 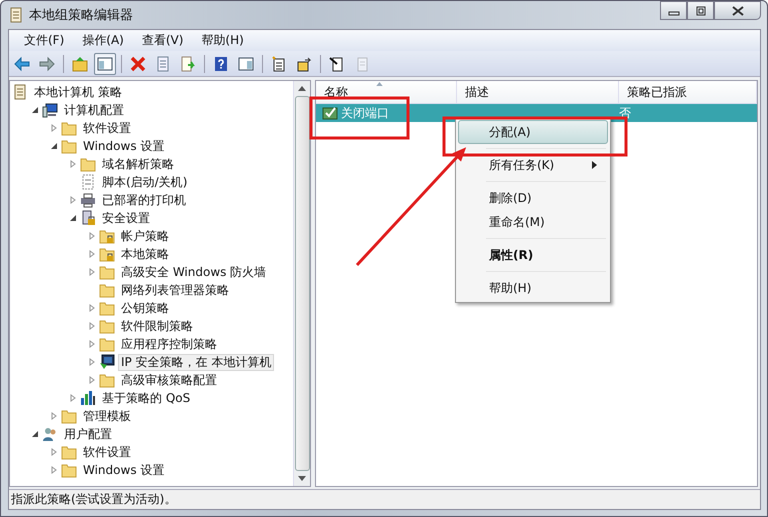 What do you see at coordinates (169, 380) in the screenshot?
I see `tree-item: 高级审核策略配置` at bounding box center [169, 380].